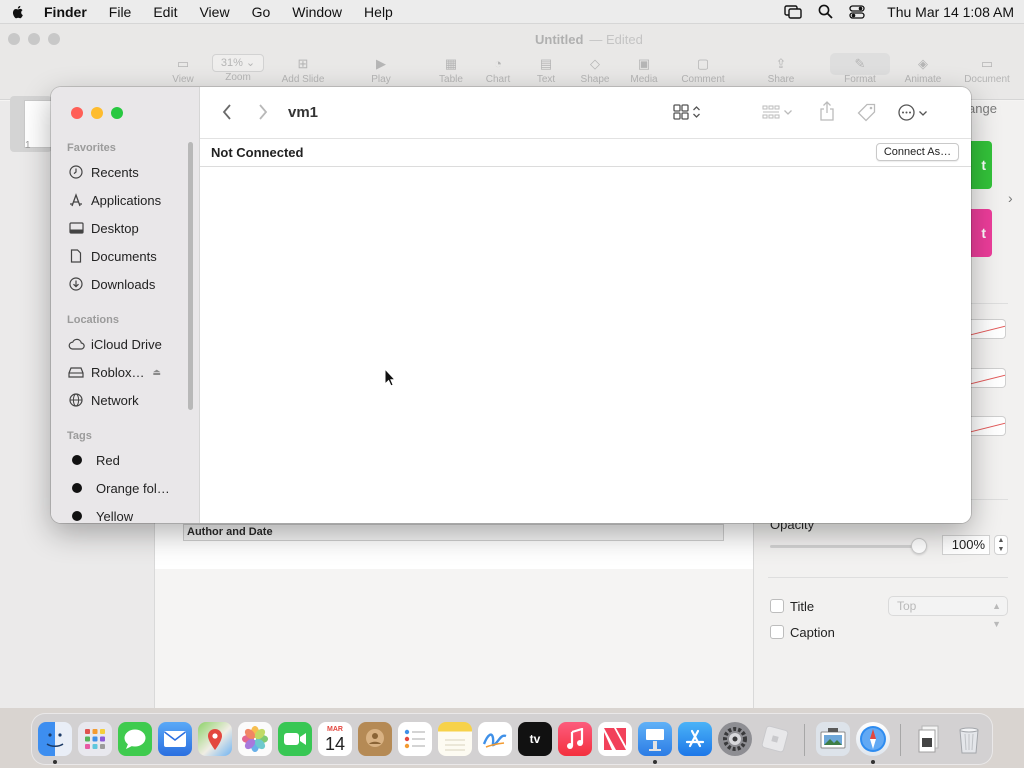 This screenshot has height=768, width=1024. Describe the element at coordinates (135, 739) in the screenshot. I see `dock-messages` at that location.